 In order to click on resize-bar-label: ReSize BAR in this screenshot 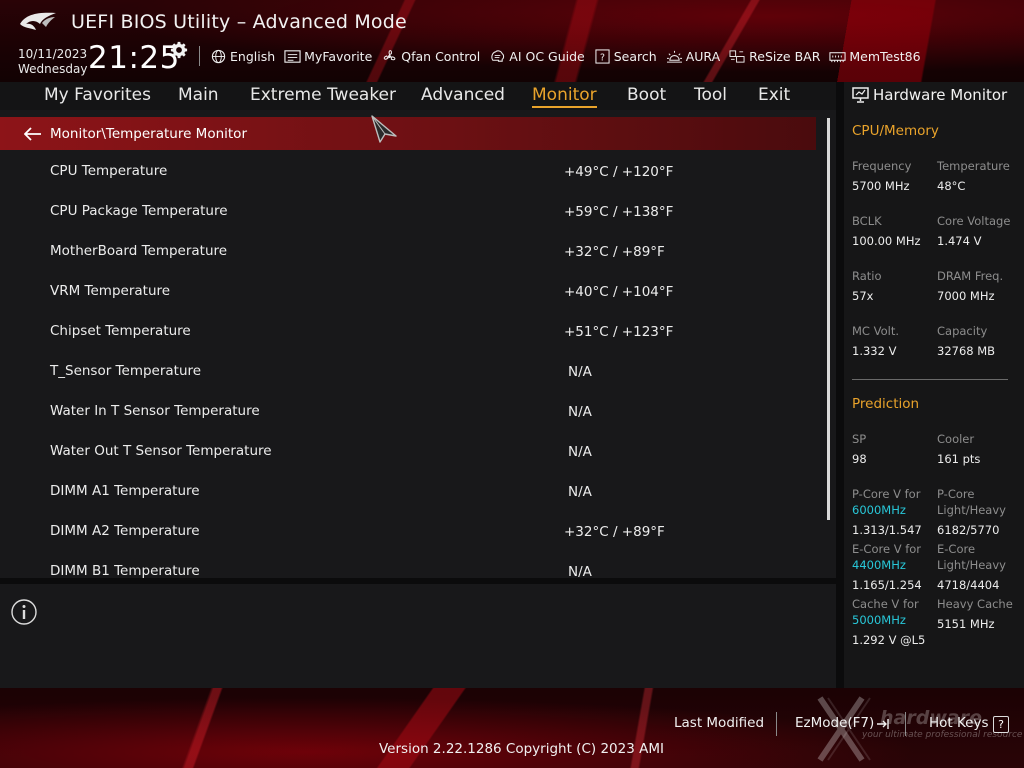, I will do `click(785, 56)`.